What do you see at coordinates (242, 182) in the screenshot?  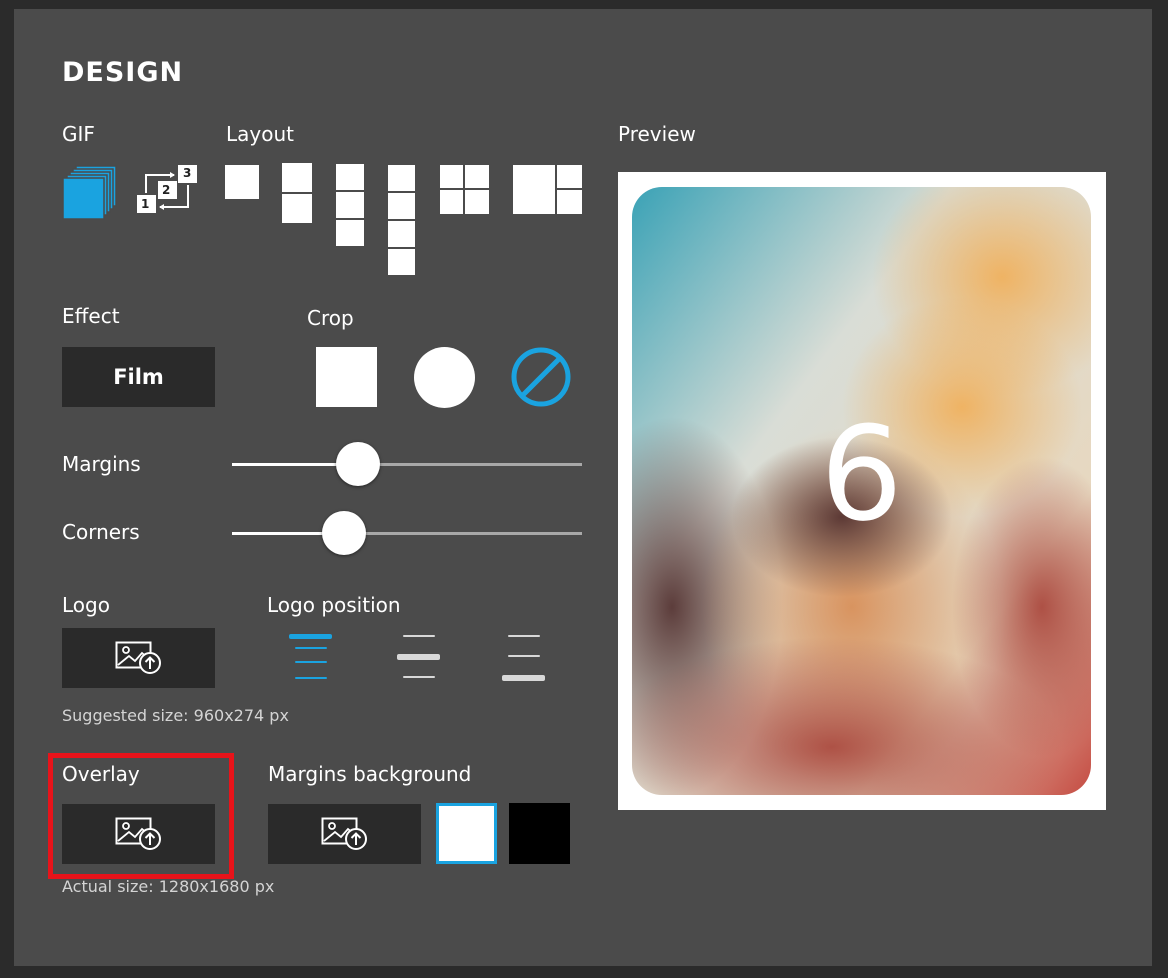 I see `layout-1x1-icon` at bounding box center [242, 182].